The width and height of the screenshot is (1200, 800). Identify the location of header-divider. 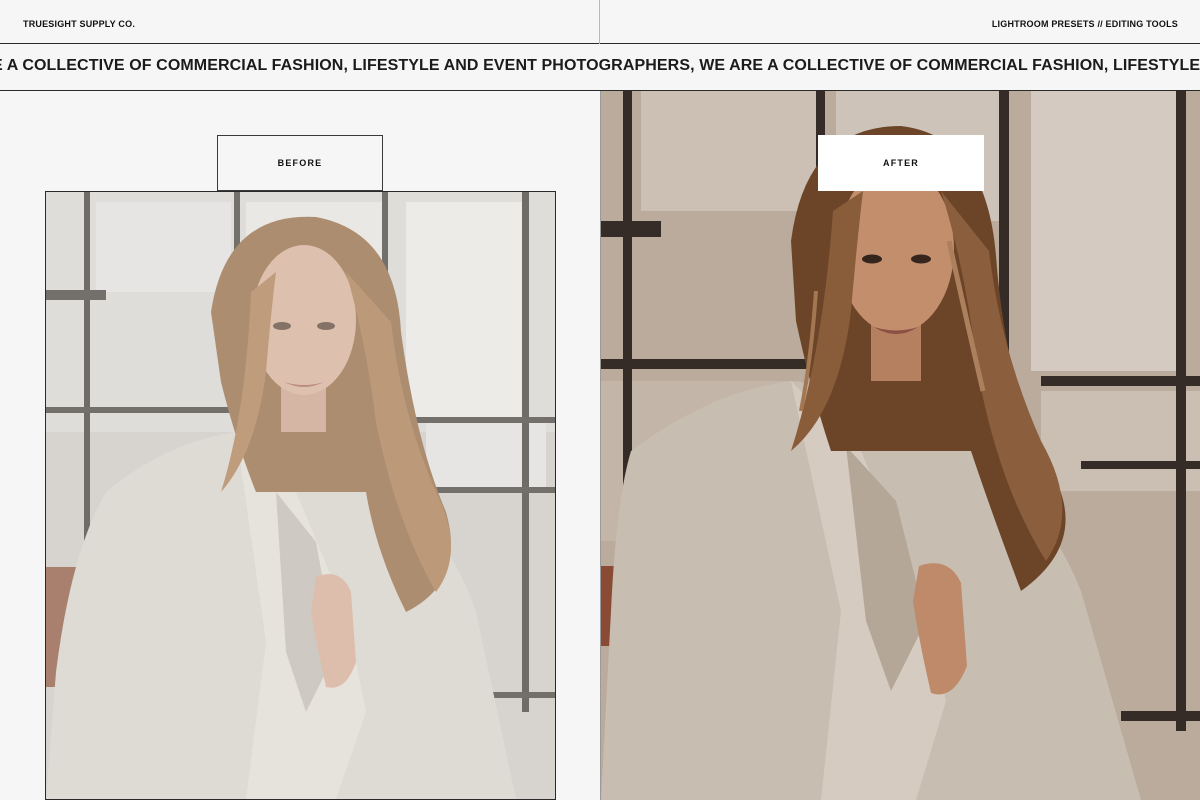
(599, 22).